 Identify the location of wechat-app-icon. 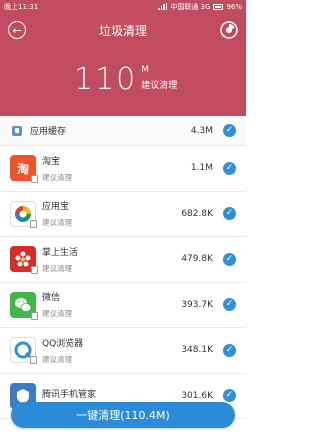
(24, 305).